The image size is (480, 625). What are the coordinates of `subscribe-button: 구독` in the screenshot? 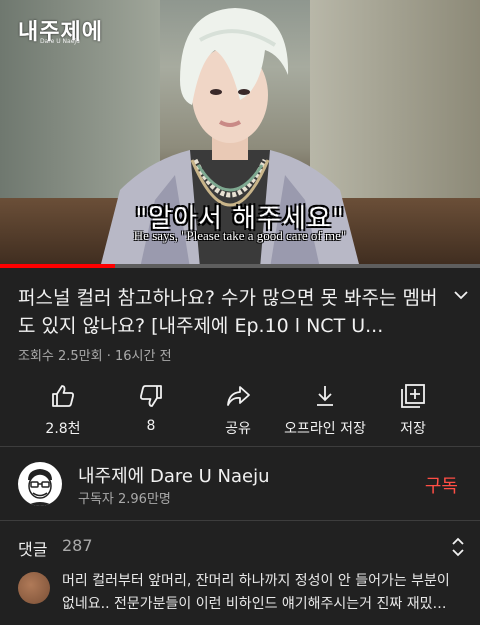 It's located at (441, 485).